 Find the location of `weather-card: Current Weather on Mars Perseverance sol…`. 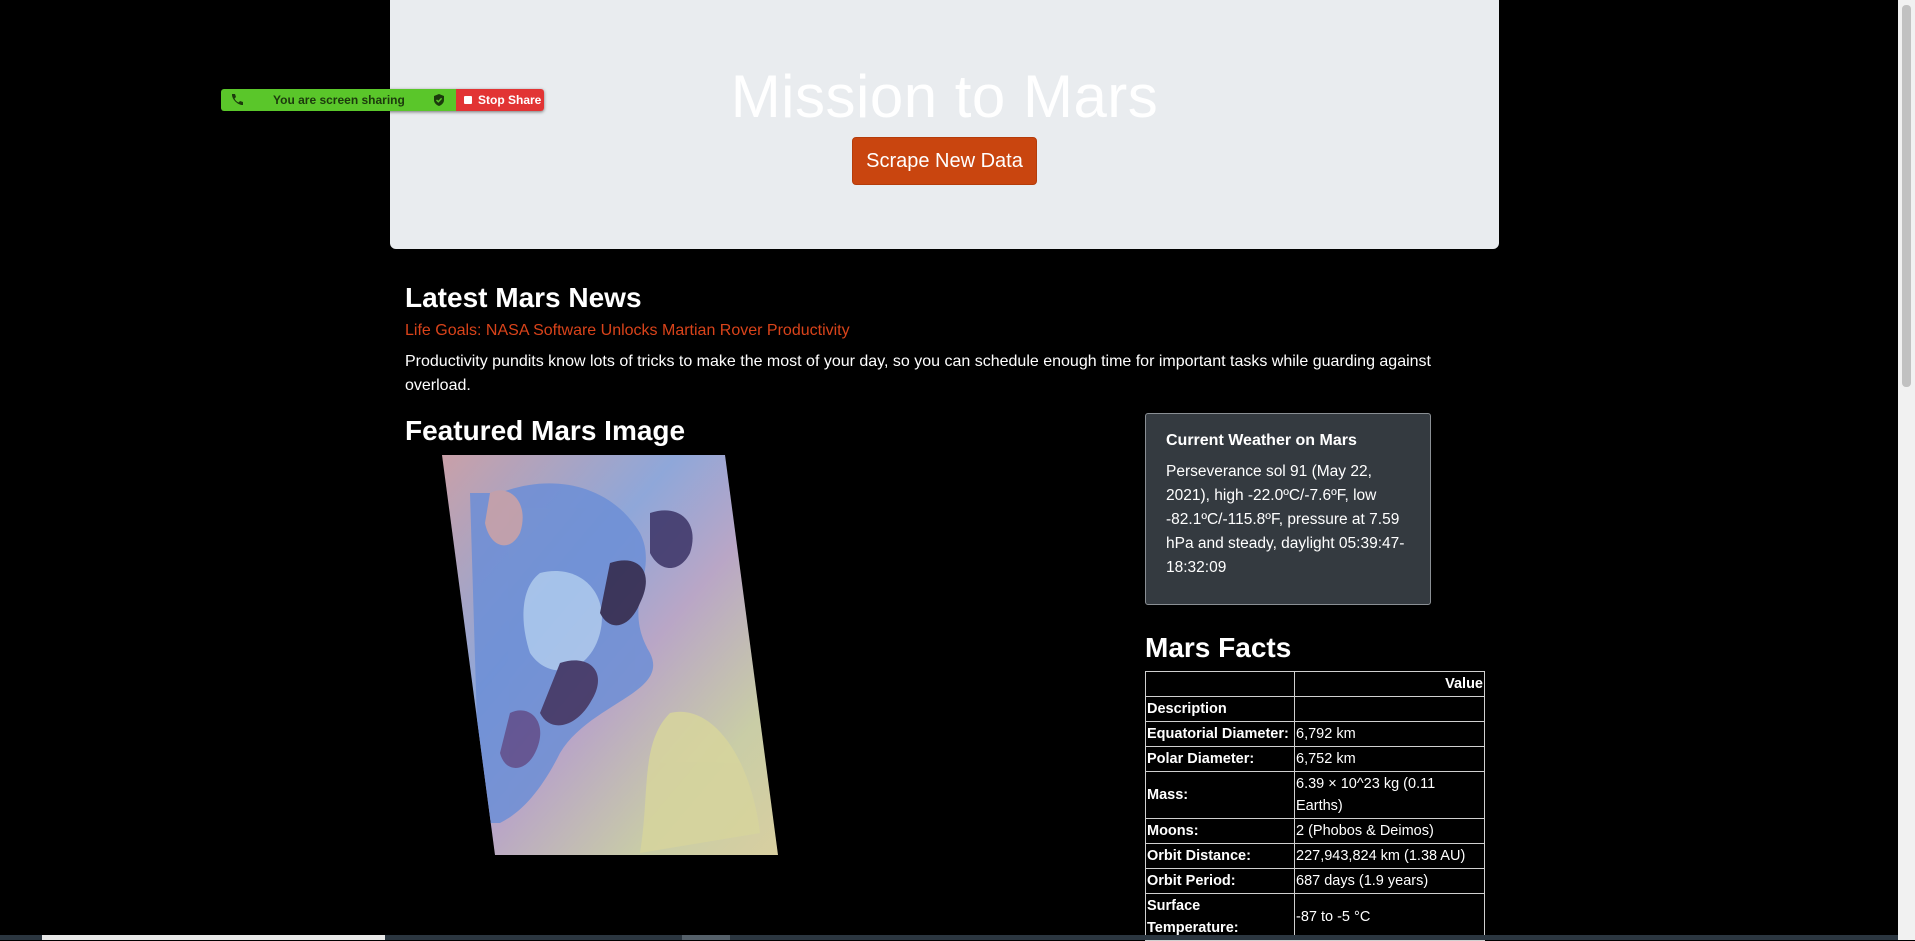

weather-card: Current Weather on Mars Perseverance sol… is located at coordinates (1288, 509).